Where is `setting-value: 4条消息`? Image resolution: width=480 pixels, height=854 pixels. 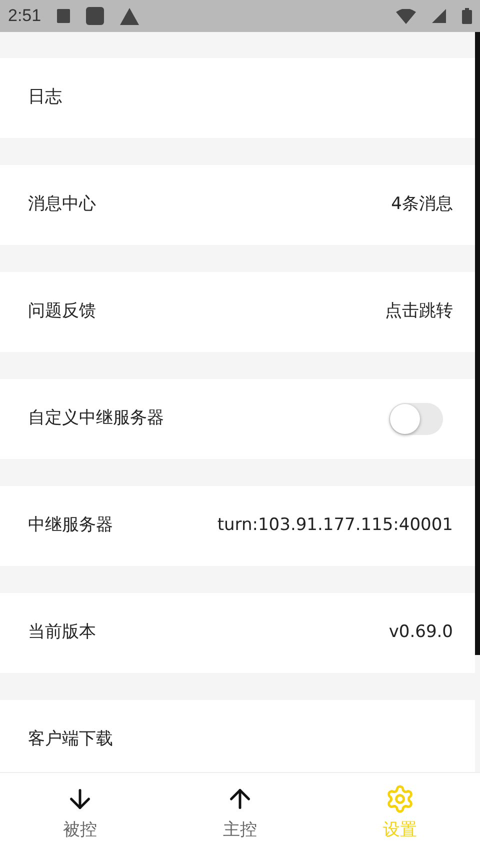
setting-value: 4条消息 is located at coordinates (422, 204).